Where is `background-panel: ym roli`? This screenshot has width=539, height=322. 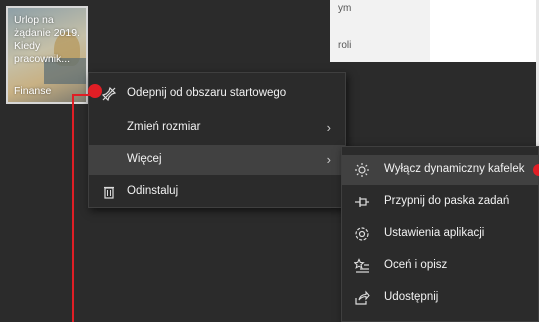
background-panel: ym roli is located at coordinates (380, 31).